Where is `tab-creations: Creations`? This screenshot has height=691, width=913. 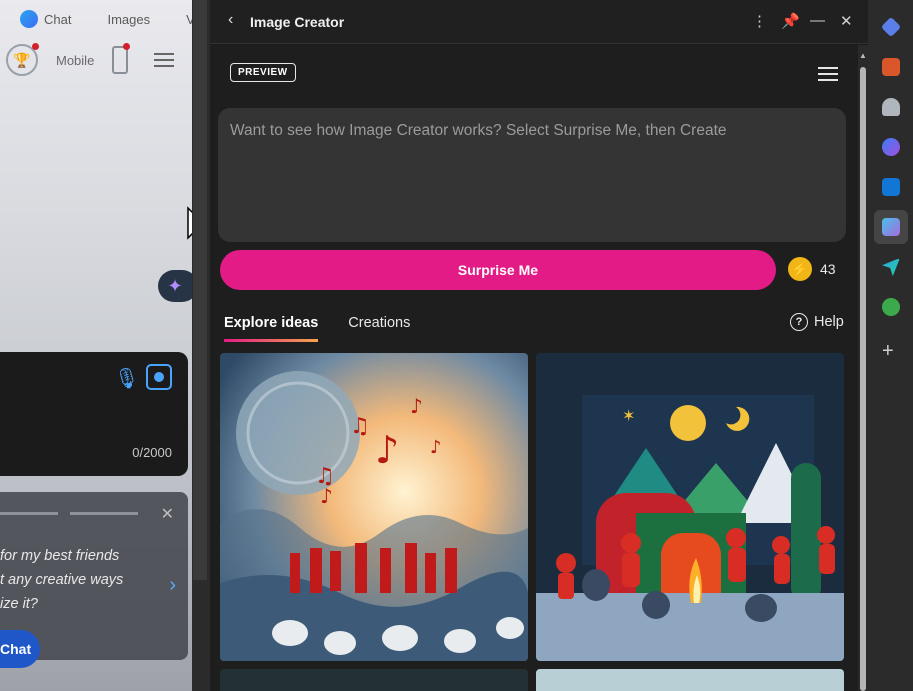 tab-creations: Creations is located at coordinates (379, 328).